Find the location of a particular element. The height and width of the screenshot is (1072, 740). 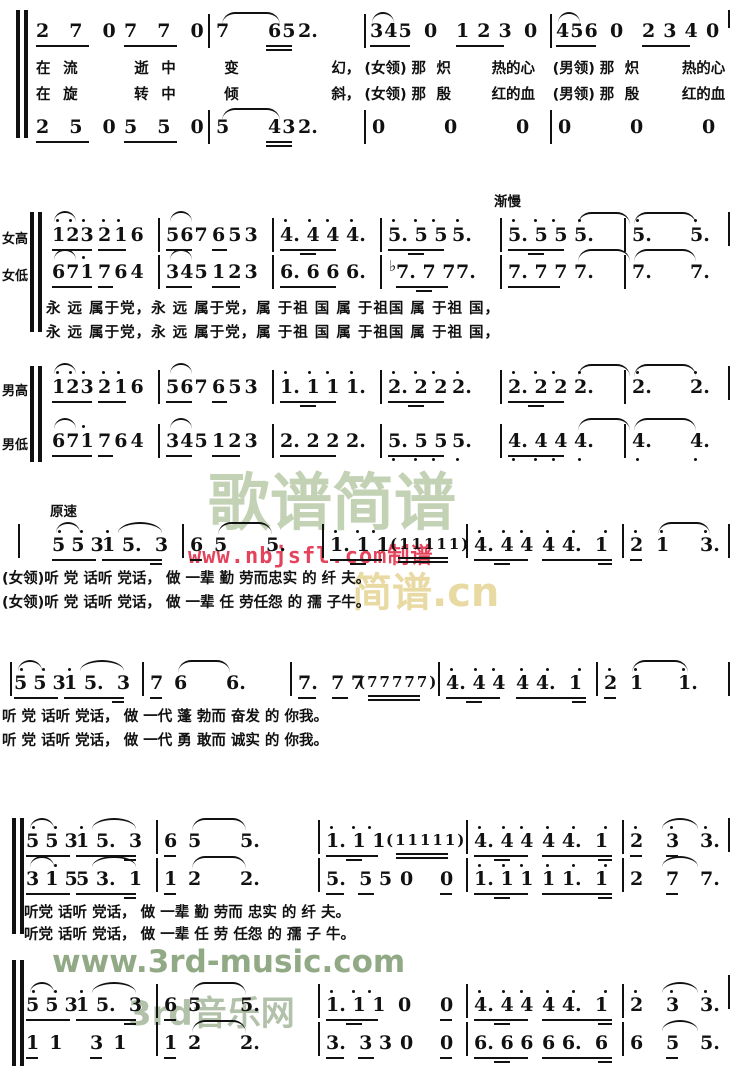

watermark-3rd-music: www.3rd-music.com is located at coordinates (229, 962).